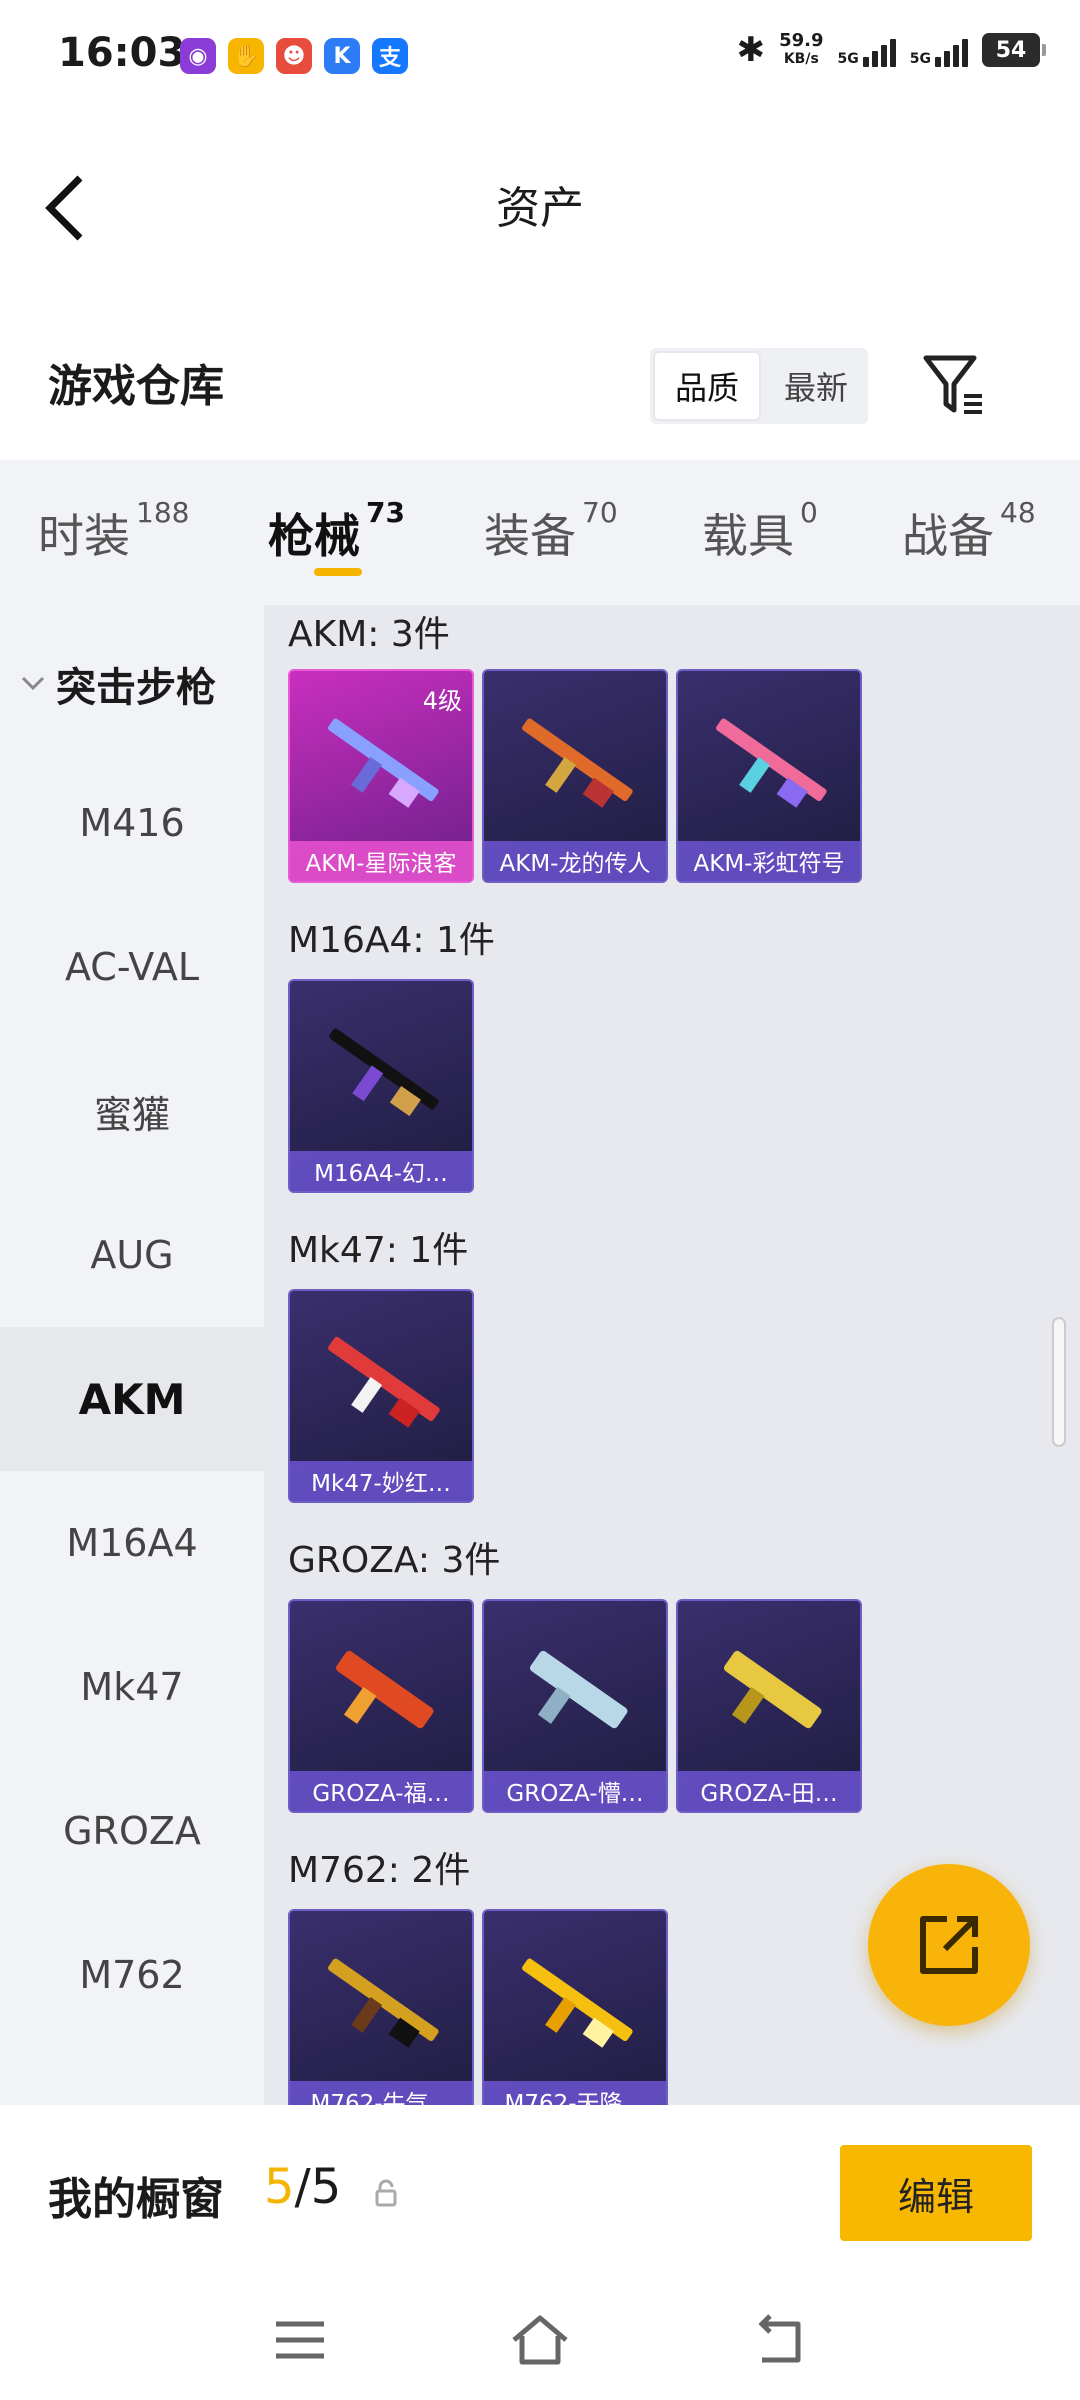 The image size is (1080, 2400). What do you see at coordinates (540, 55) in the screenshot?
I see `status-bar: 16:03 ◉ ✋ ☻ K 支 ✱ 59.9 KB/s 5G 5G 54` at bounding box center [540, 55].